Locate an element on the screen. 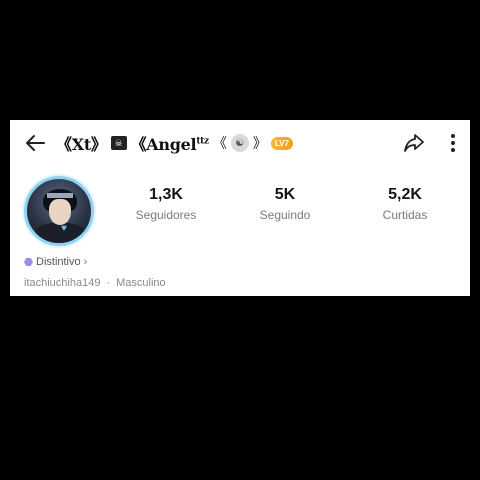 The image size is (480, 480). profile-meta: itachiuchiha149 · Masculino is located at coordinates (95, 283).